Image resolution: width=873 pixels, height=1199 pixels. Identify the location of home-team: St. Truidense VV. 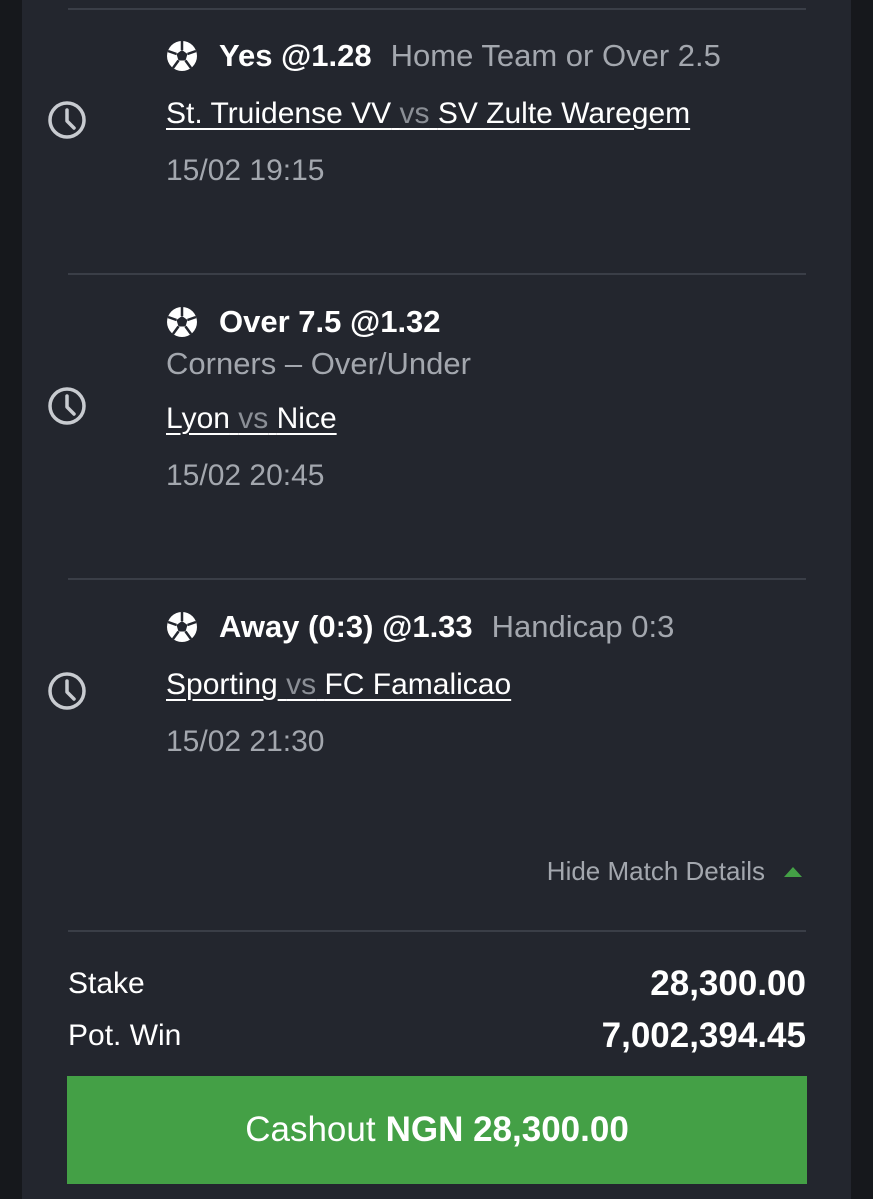
(278, 113).